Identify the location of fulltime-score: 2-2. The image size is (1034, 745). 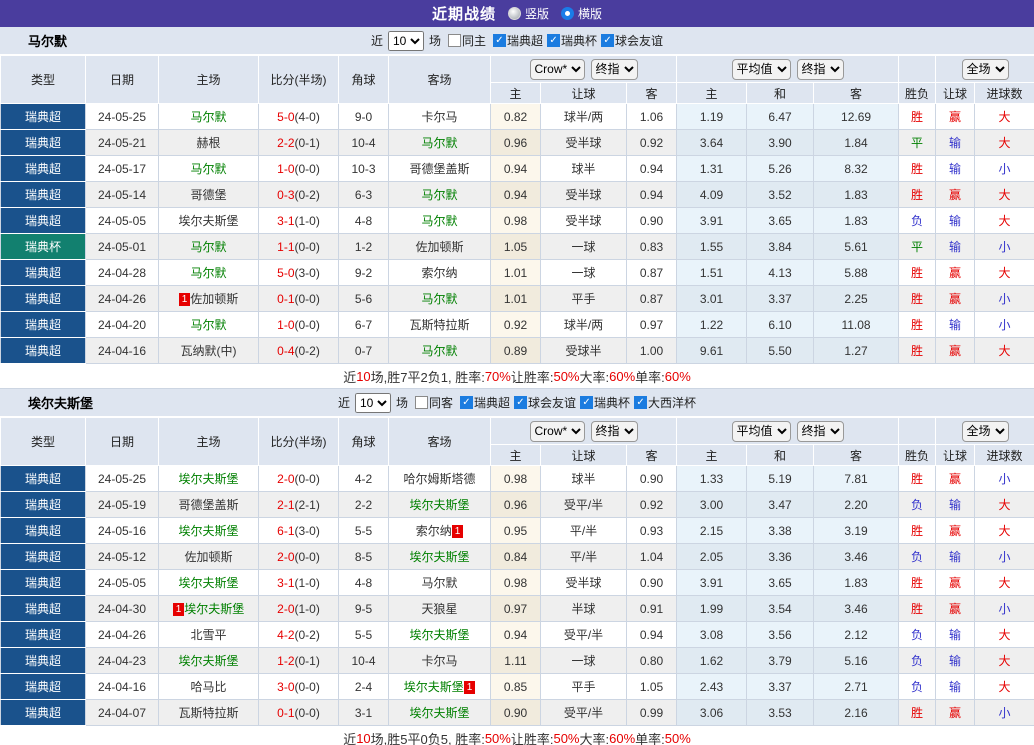
(286, 142).